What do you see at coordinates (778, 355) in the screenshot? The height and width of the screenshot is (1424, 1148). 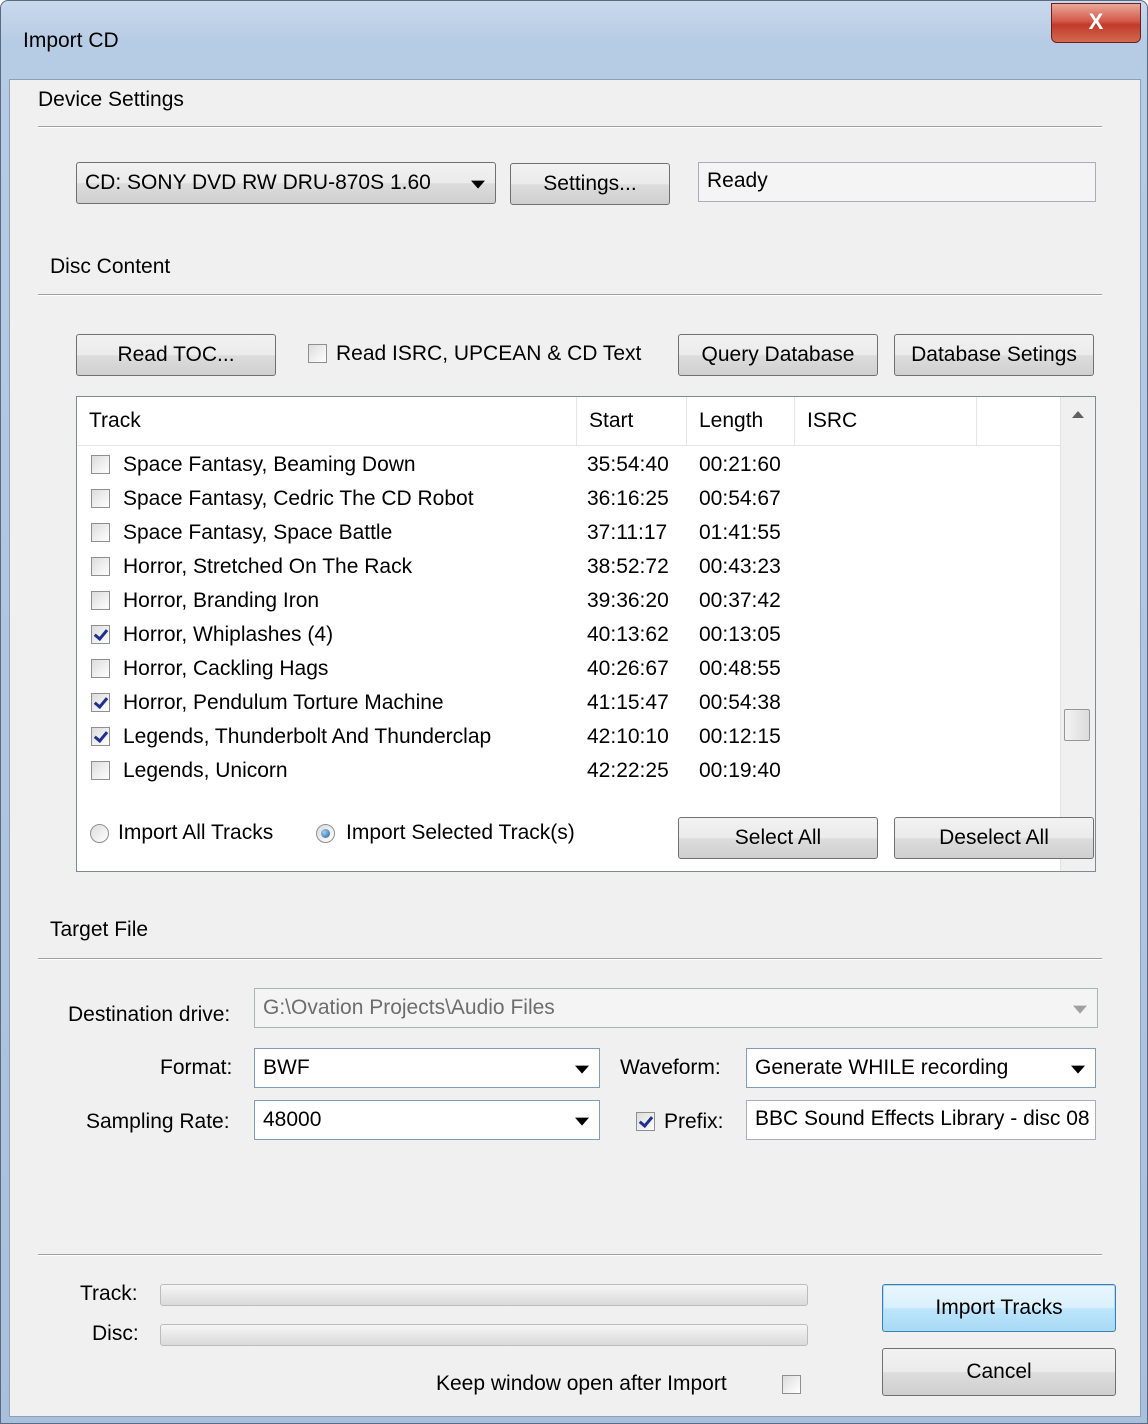 I see `query-database-button: Query Database` at bounding box center [778, 355].